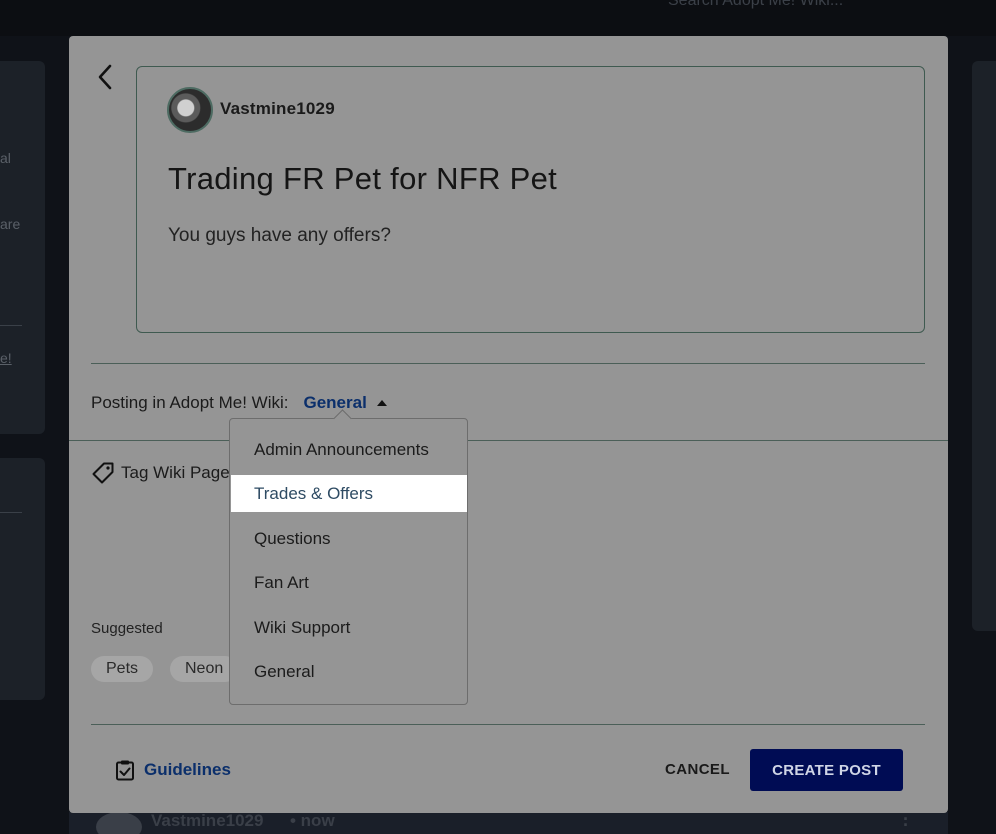 This screenshot has height=834, width=996. I want to click on background-top-bar, so click(498, 18).